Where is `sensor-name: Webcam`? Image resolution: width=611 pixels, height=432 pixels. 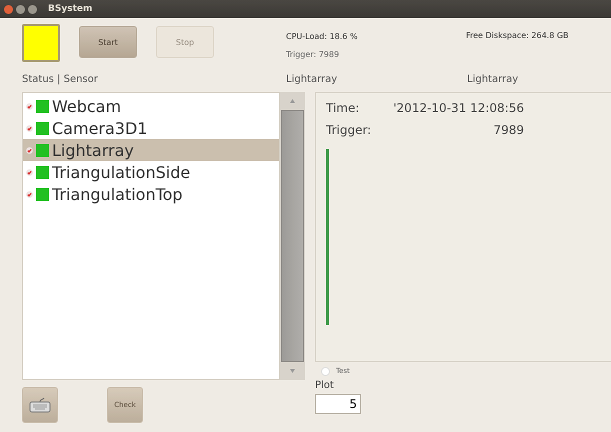 sensor-name: Webcam is located at coordinates (87, 106).